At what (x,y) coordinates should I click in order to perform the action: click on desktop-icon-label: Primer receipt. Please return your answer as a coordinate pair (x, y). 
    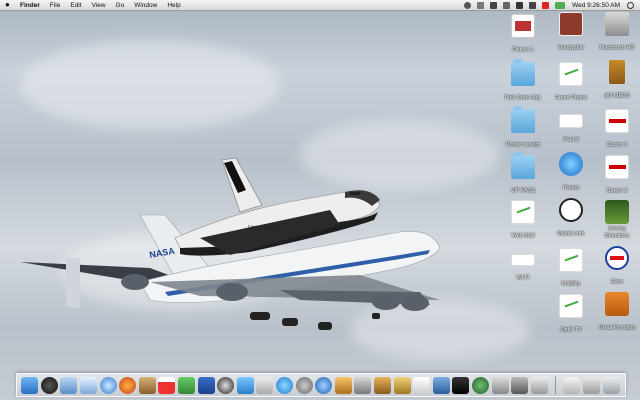
    Looking at the image, I should click on (523, 145).